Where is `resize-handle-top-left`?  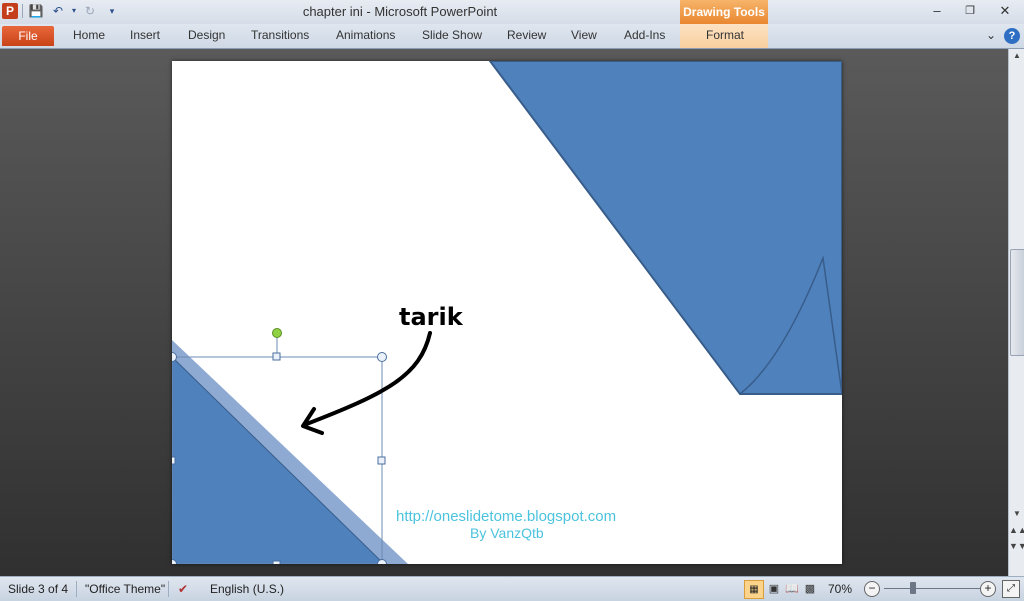
resize-handle-top-left is located at coordinates (174, 357).